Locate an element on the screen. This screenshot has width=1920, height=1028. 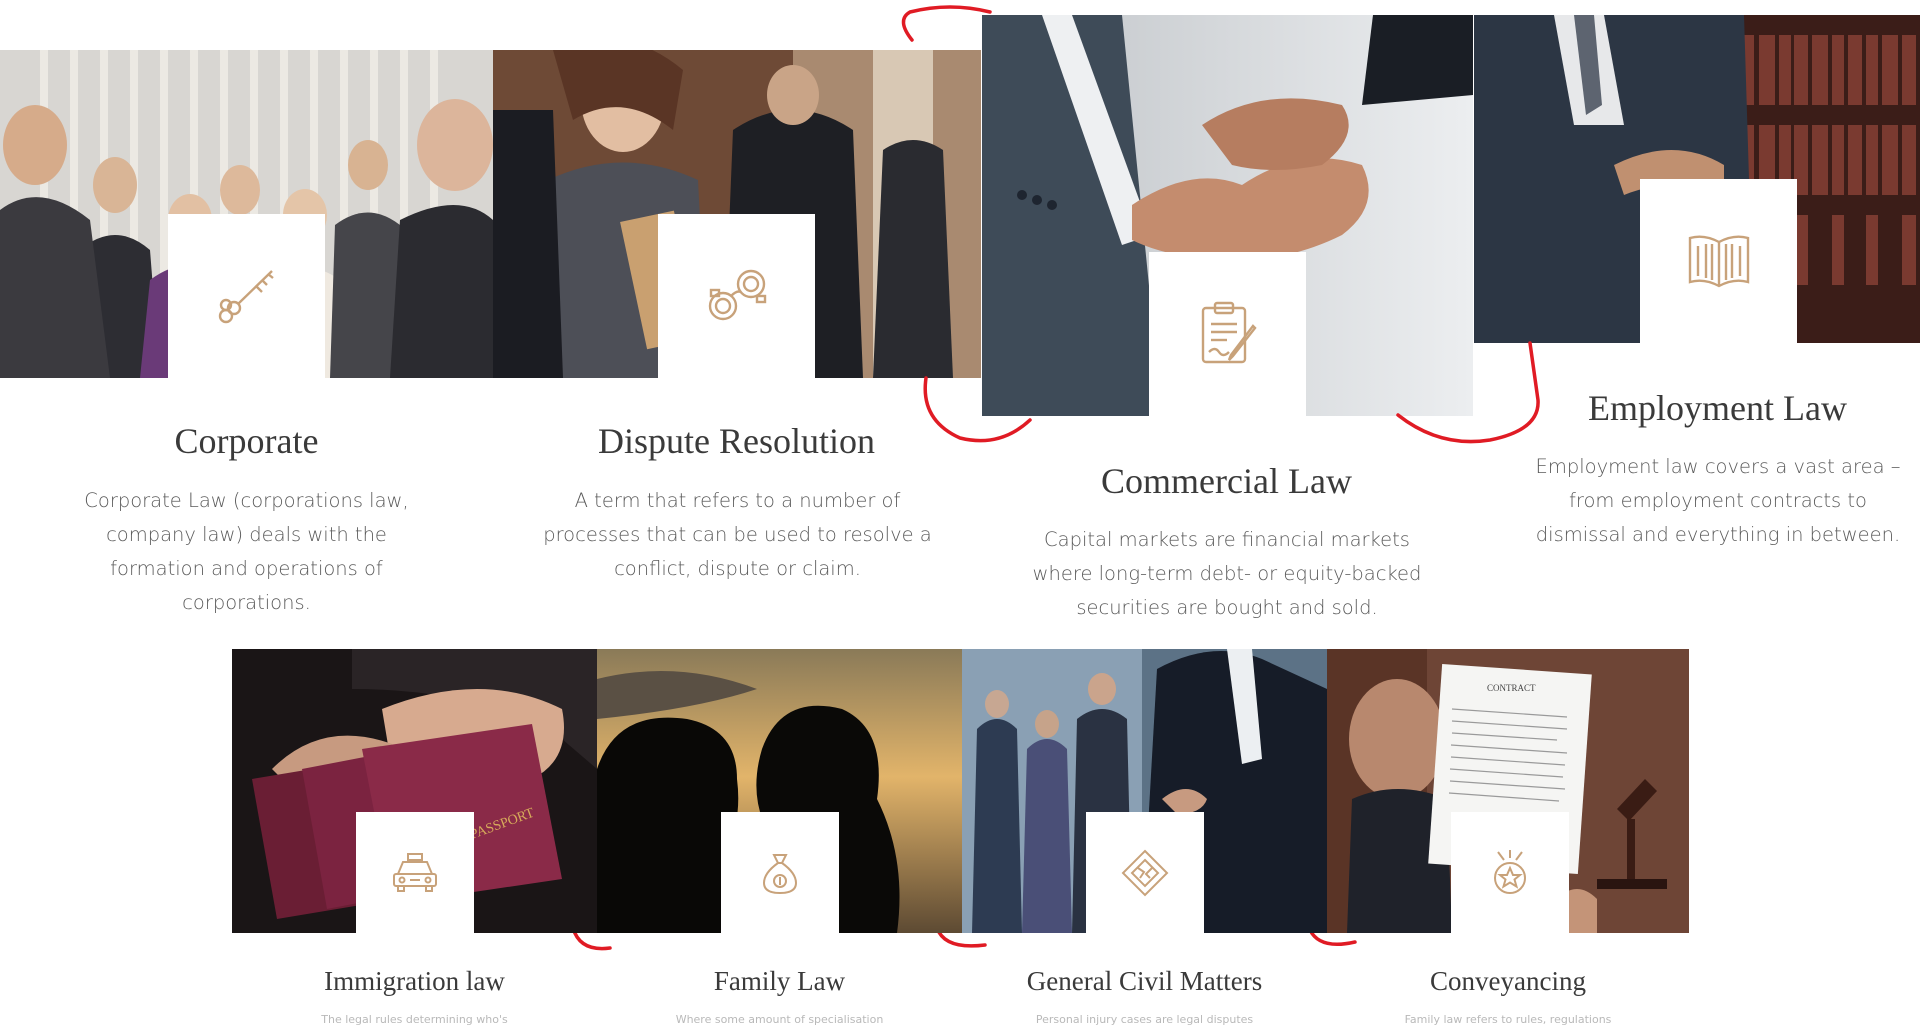
key-icon is located at coordinates (246, 297).